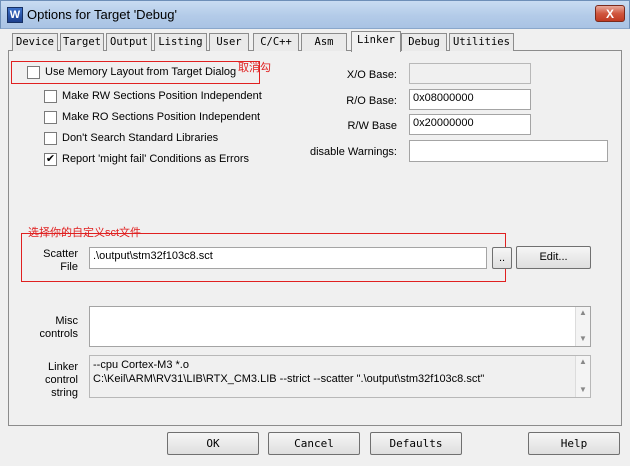 The image size is (630, 466). What do you see at coordinates (61, 380) in the screenshot?
I see `linker-control-label-line2: control` at bounding box center [61, 380].